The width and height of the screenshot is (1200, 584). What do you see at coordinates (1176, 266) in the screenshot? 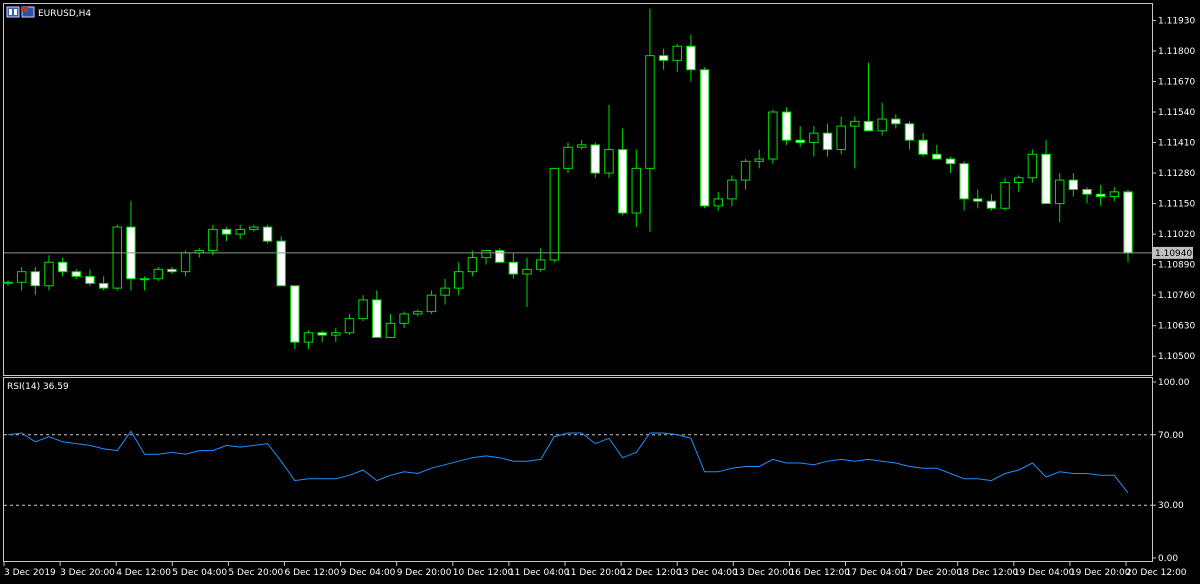
I see `price-tick-label: 1.10890` at bounding box center [1176, 266].